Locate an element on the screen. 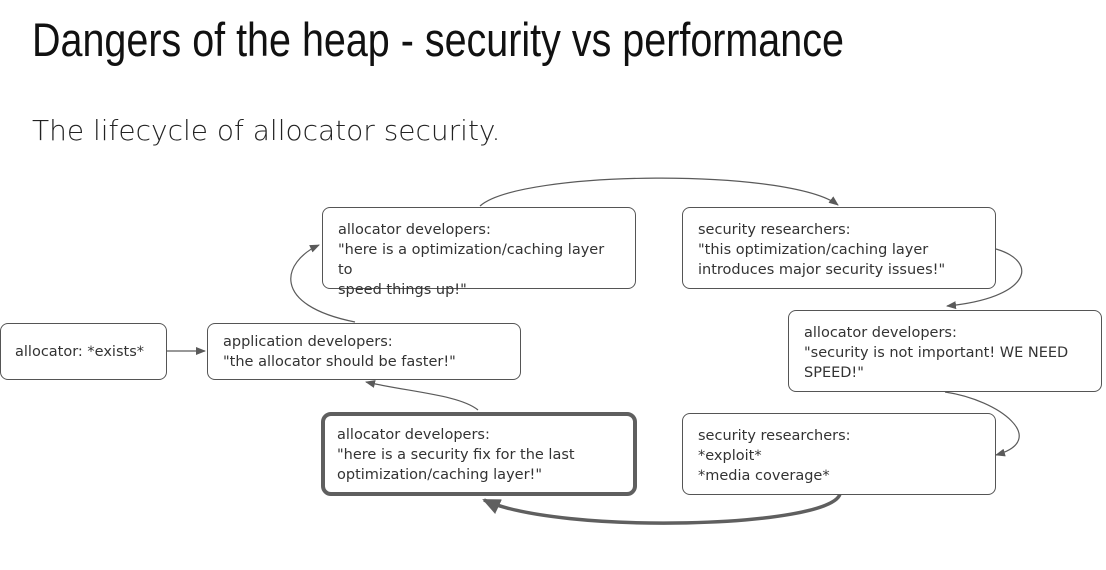 This screenshot has width=1106, height=570. node-line: allocator: *exists* is located at coordinates (79, 351).